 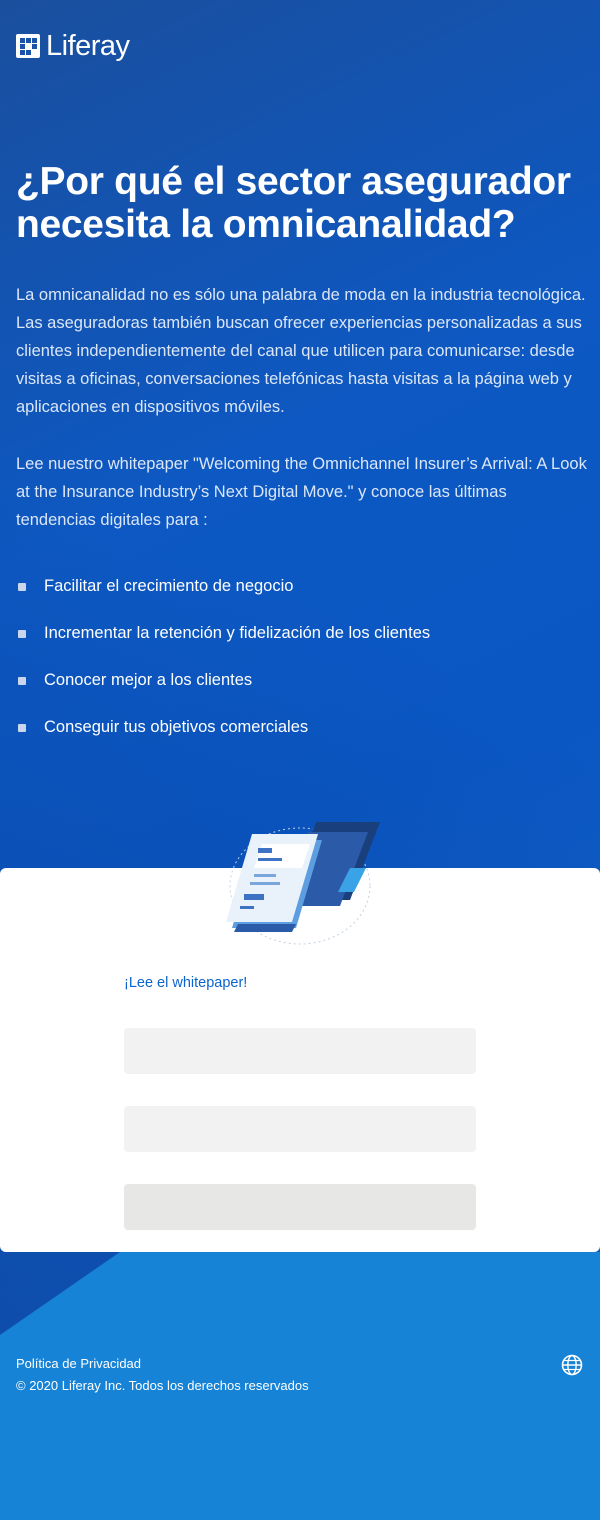 What do you see at coordinates (176, 727) in the screenshot?
I see `list-item-text: Conseguir tus objetivos comerciales` at bounding box center [176, 727].